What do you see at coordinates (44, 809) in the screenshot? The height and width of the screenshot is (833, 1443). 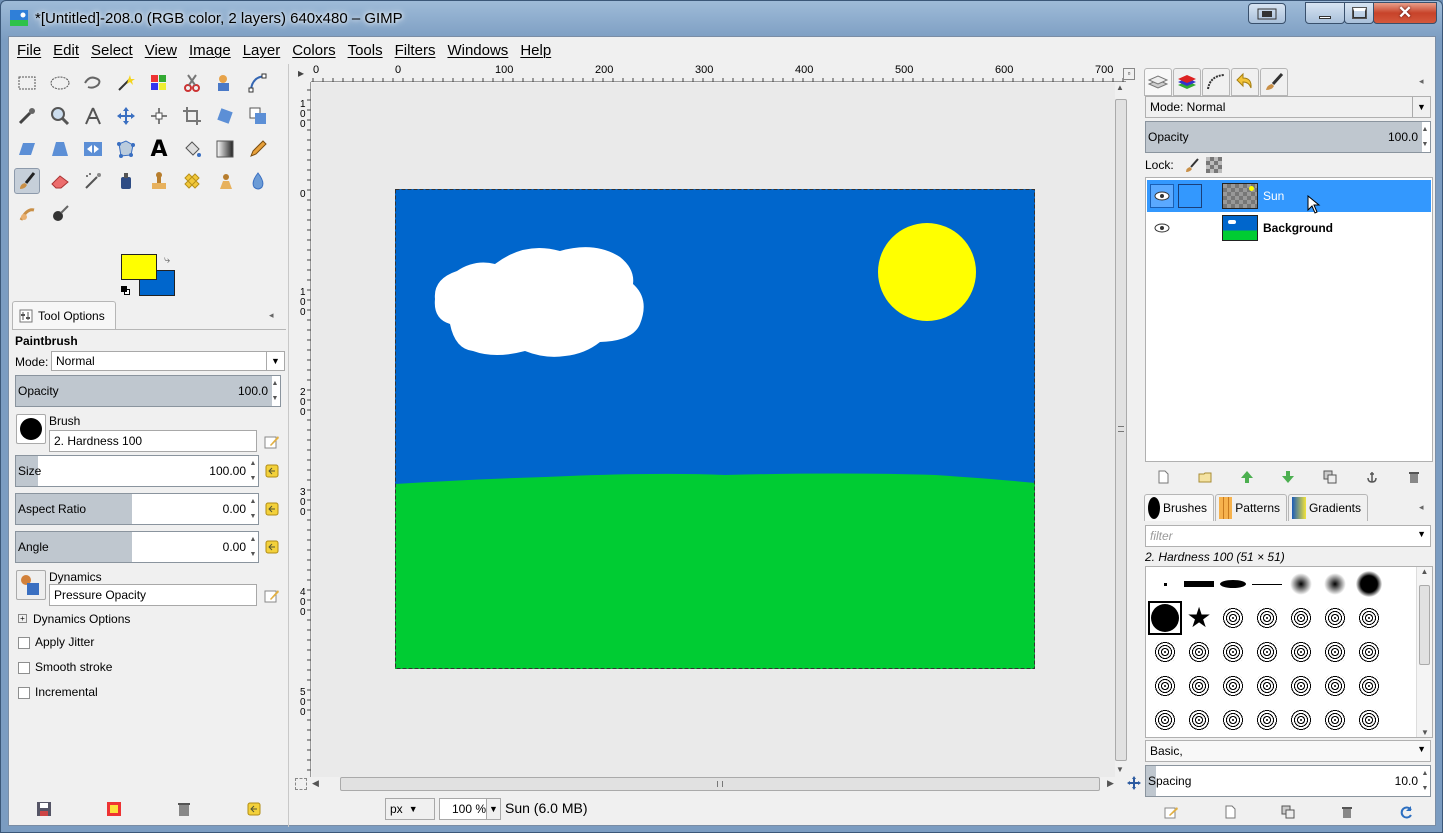 I see `save-options-icon` at bounding box center [44, 809].